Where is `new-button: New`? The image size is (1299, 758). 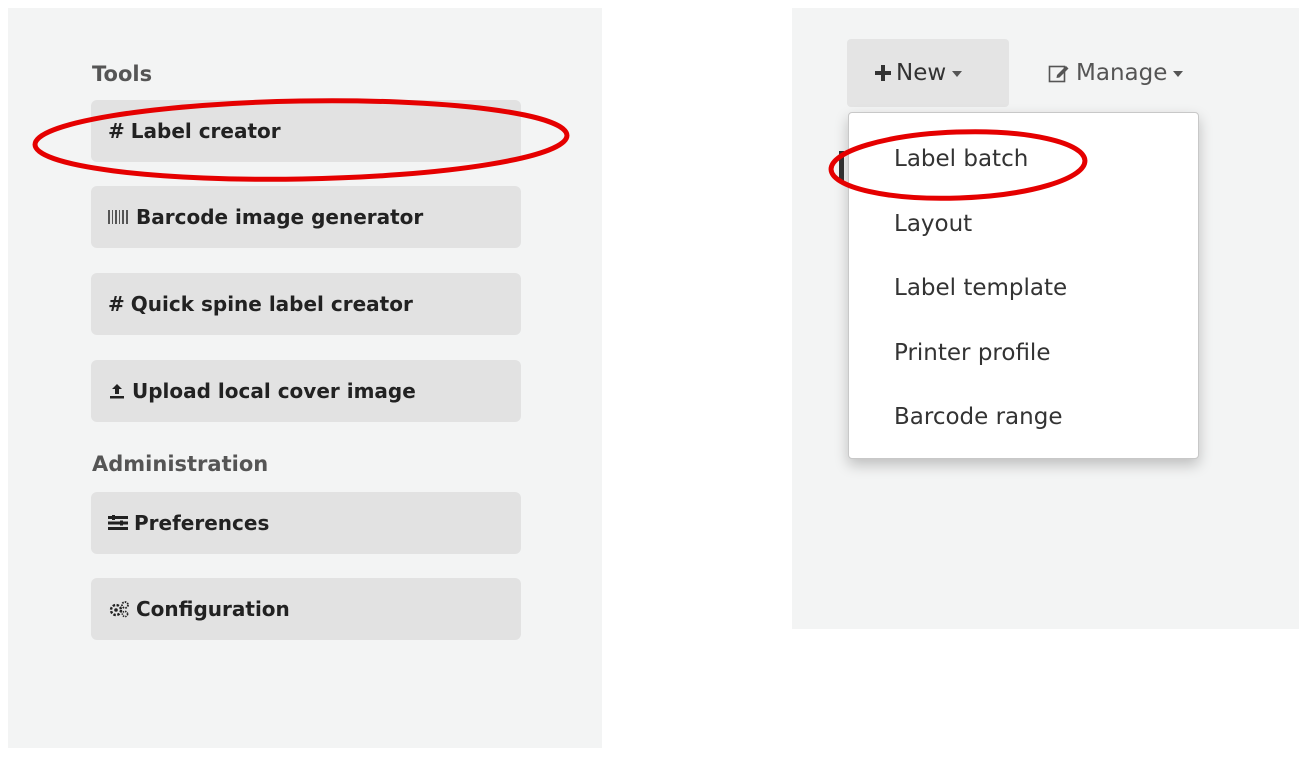 new-button: New is located at coordinates (928, 73).